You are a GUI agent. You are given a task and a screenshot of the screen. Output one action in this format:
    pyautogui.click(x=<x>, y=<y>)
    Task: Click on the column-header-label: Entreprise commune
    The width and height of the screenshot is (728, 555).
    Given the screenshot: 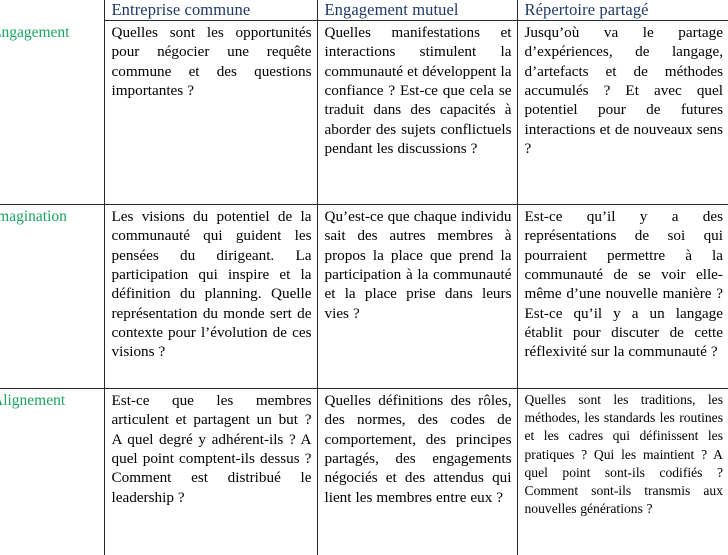 What is the action you would take?
    pyautogui.click(x=181, y=9)
    